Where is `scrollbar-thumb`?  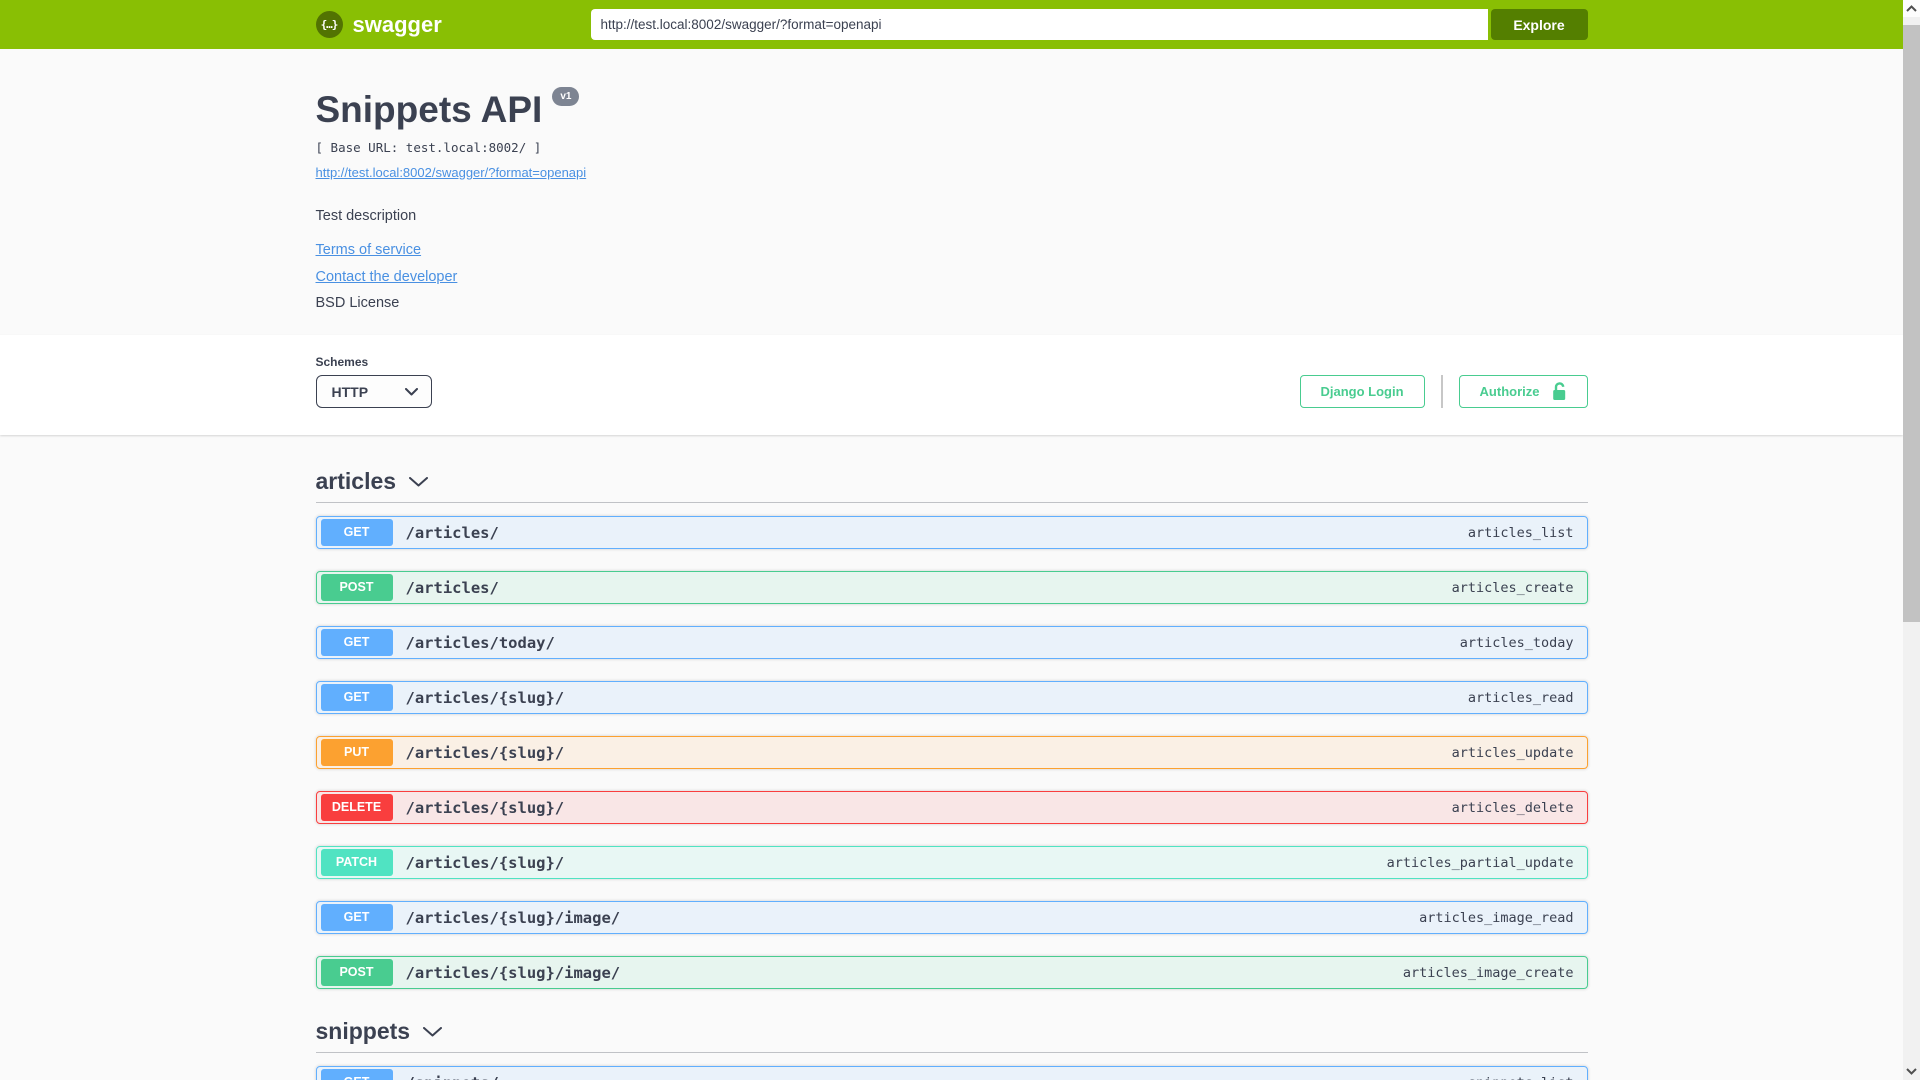
scrollbar-thumb is located at coordinates (1911, 323).